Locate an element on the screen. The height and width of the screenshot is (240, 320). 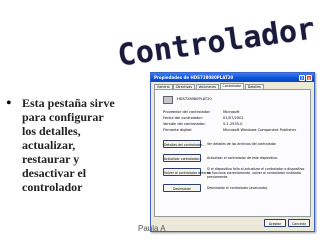
uninstall-button: Desinstalar is located at coordinates (182, 188).